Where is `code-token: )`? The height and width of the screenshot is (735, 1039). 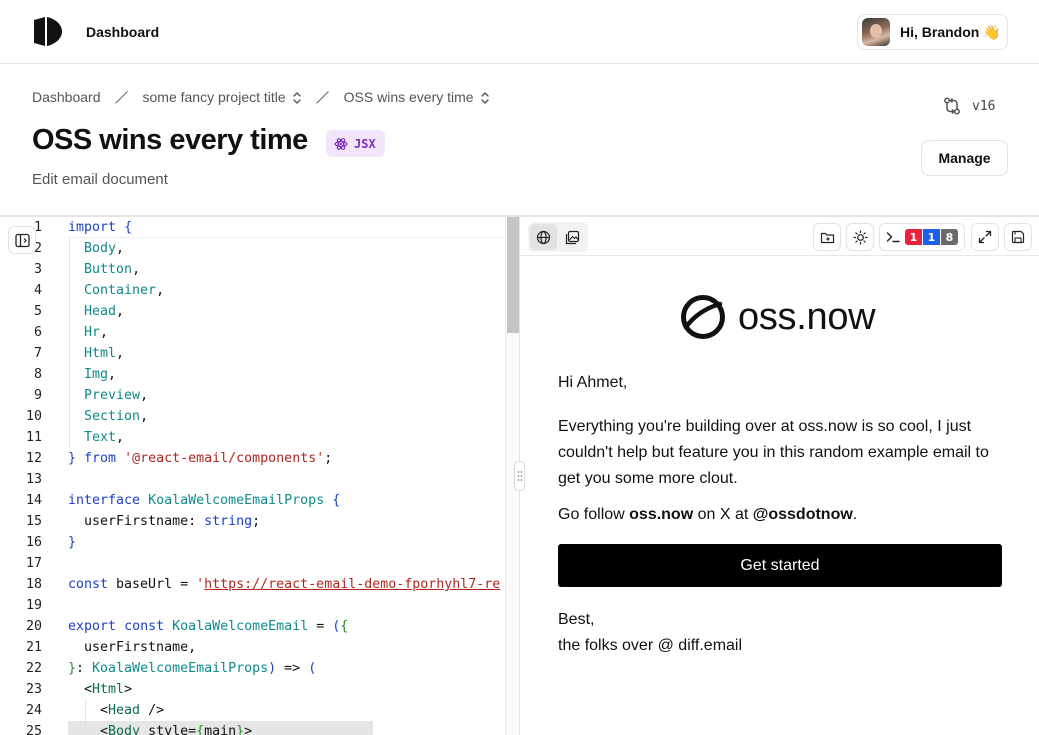 code-token: ) is located at coordinates (272, 668).